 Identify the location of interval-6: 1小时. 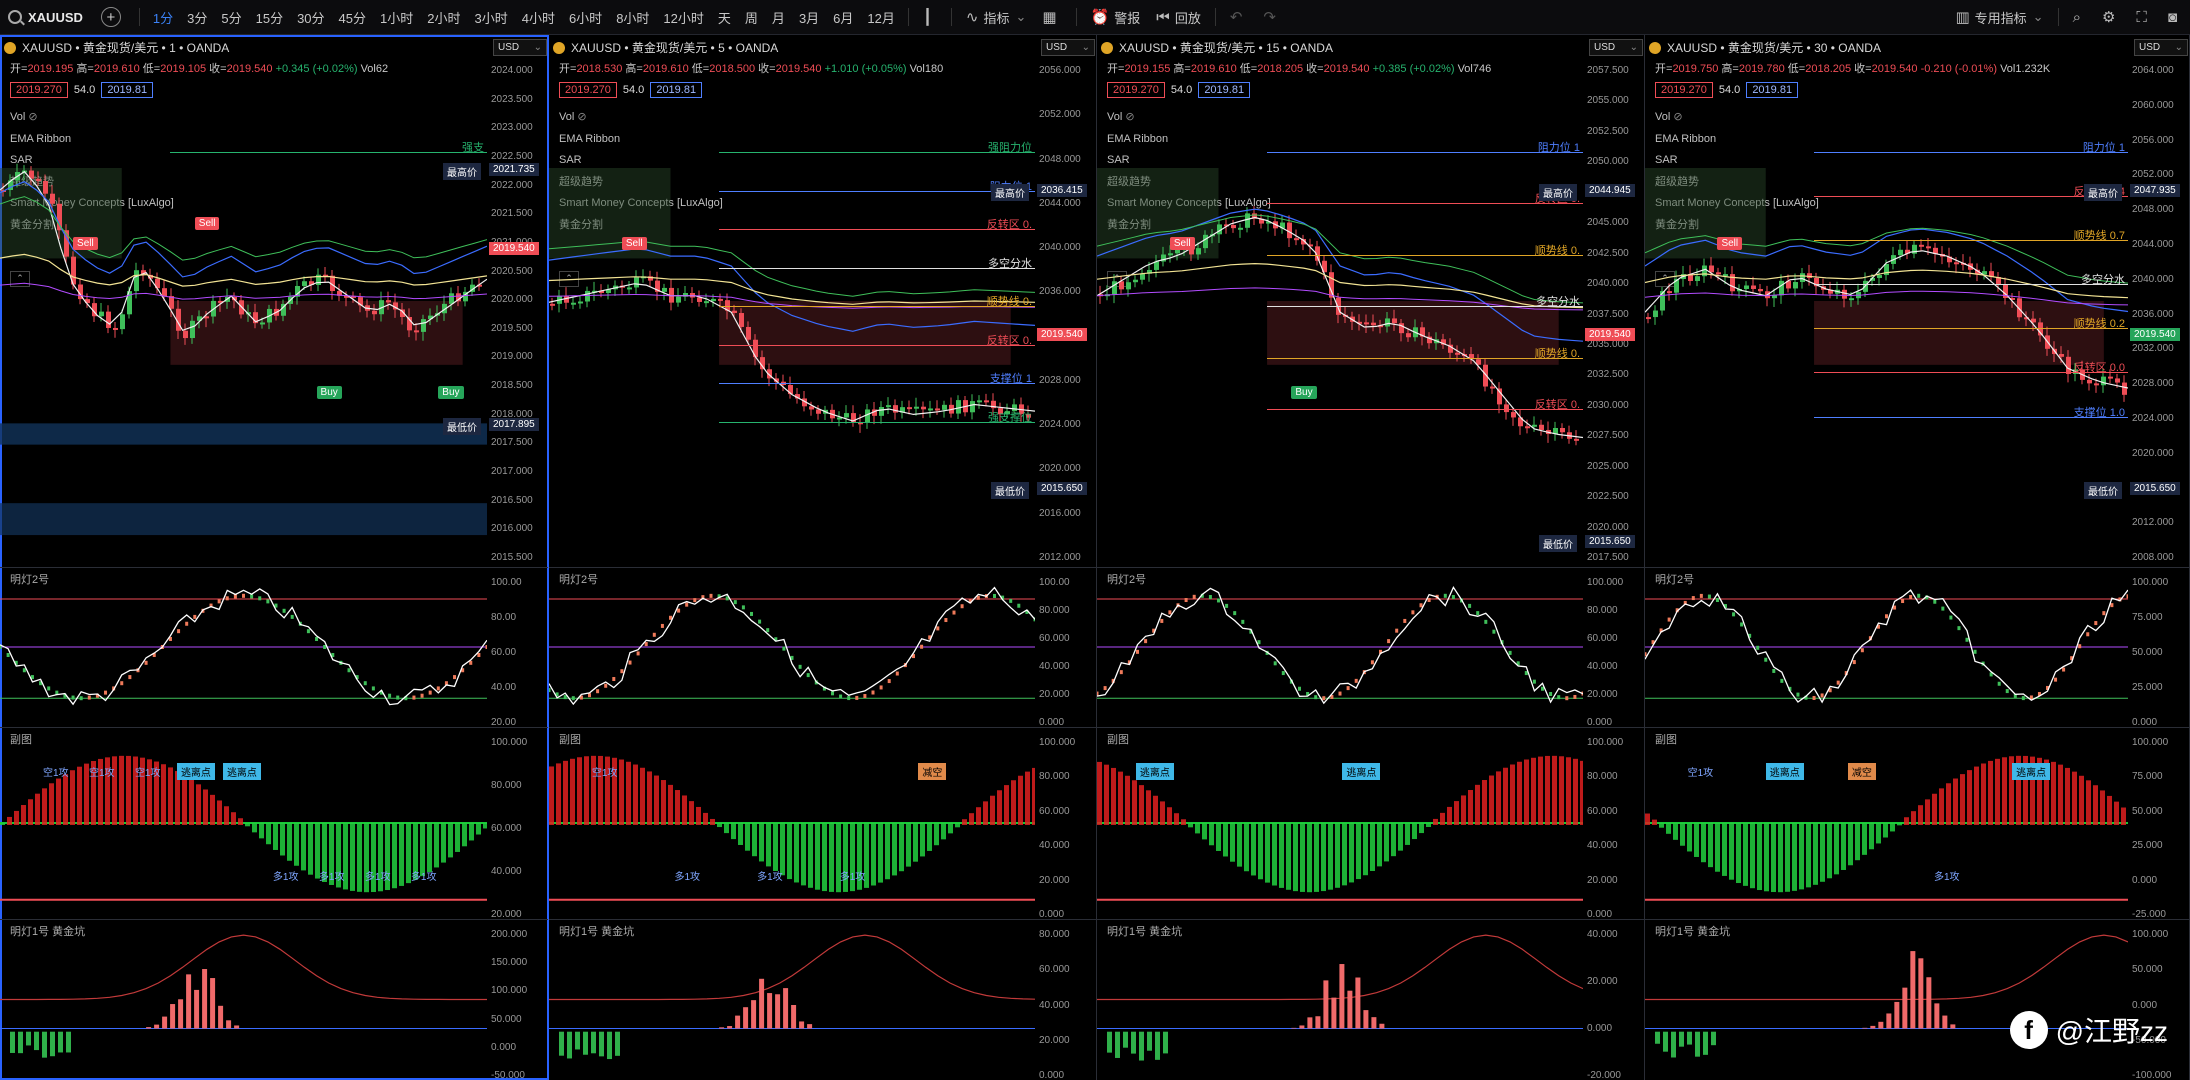
(396, 17).